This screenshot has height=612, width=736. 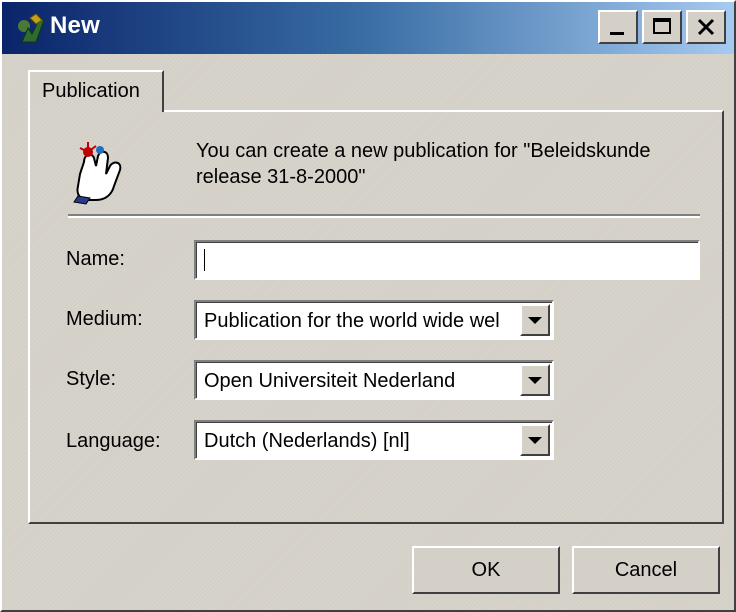 What do you see at coordinates (646, 570) in the screenshot?
I see `cancel-button: Cancel` at bounding box center [646, 570].